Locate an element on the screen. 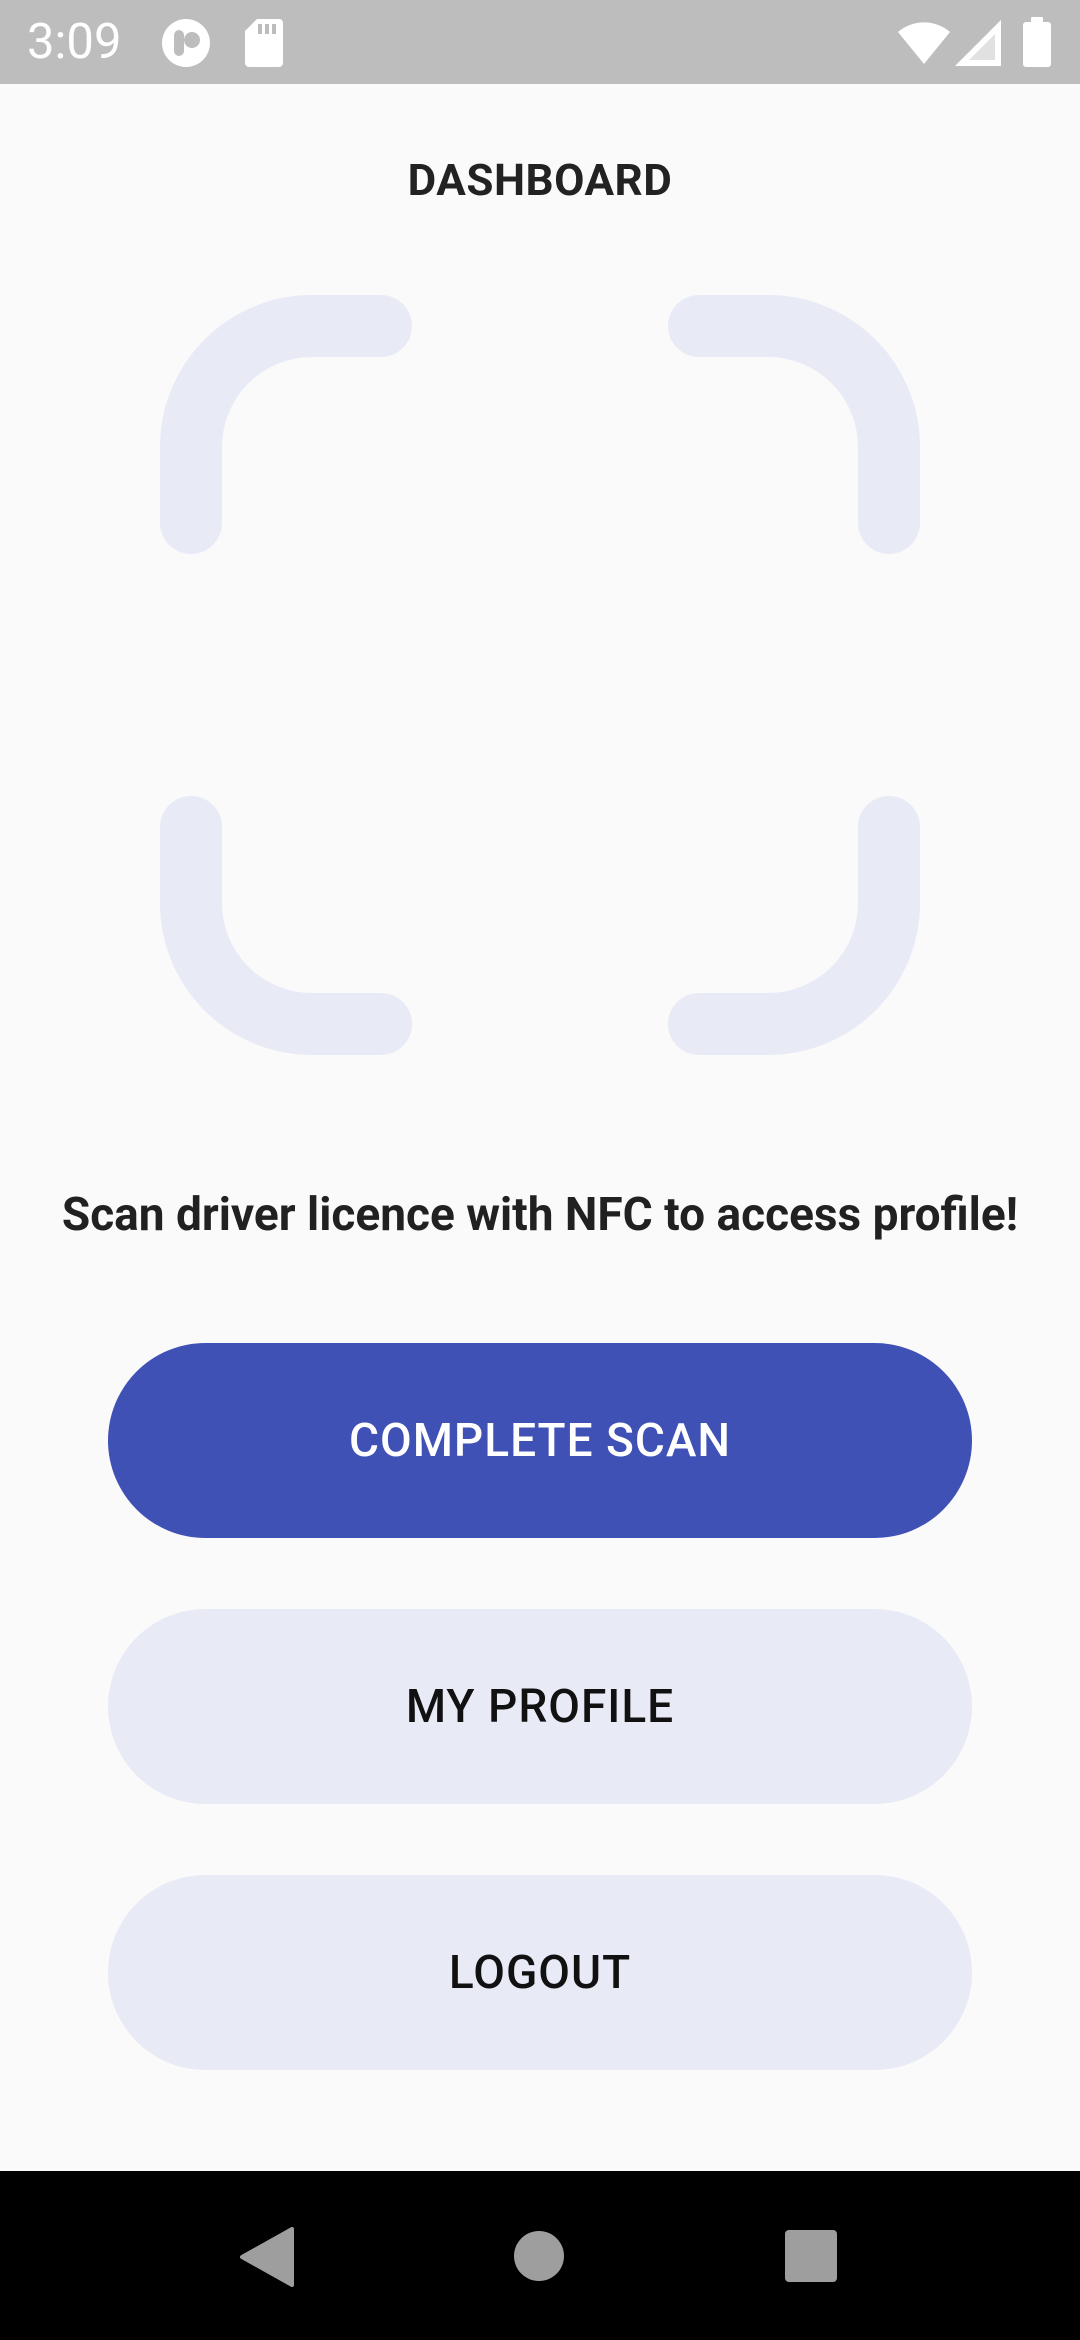  sd-card-icon is located at coordinates (264, 43).